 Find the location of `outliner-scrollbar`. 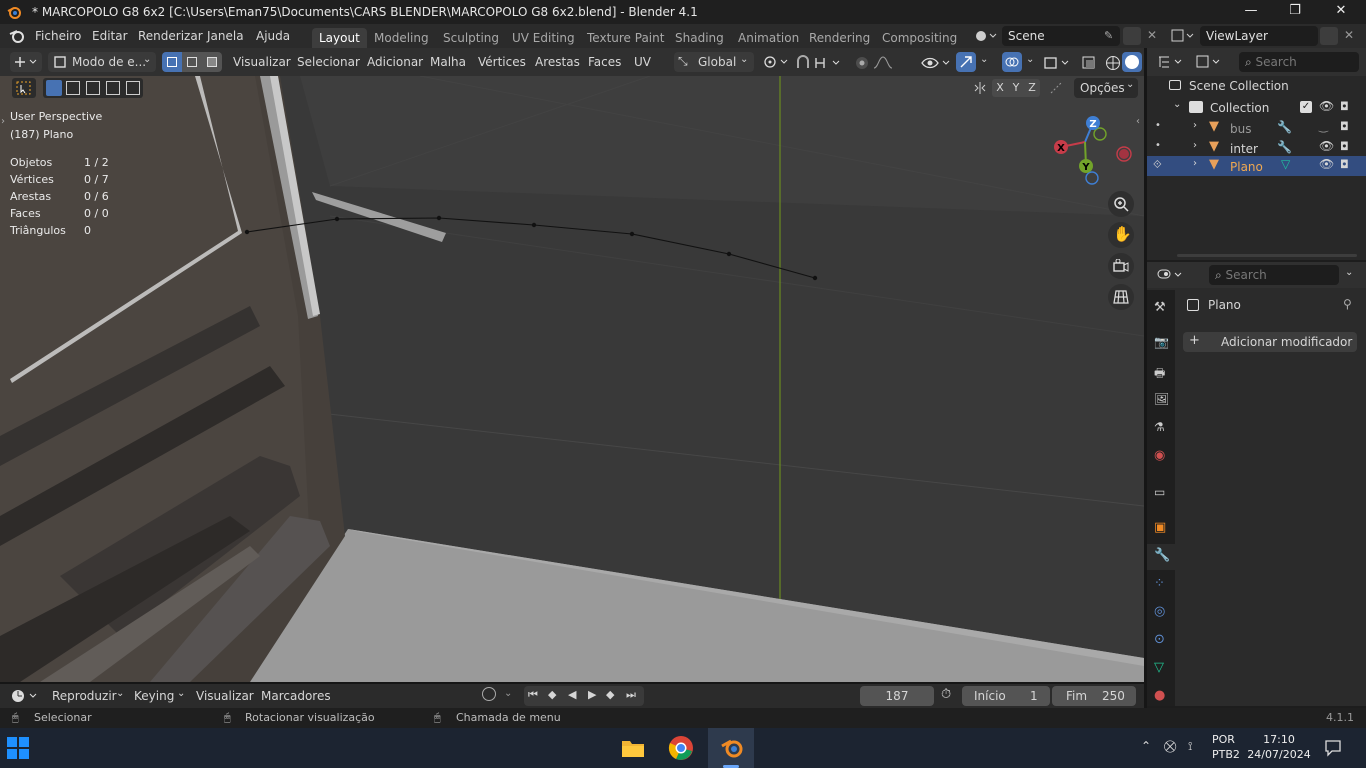

outliner-scrollbar is located at coordinates (1267, 255).